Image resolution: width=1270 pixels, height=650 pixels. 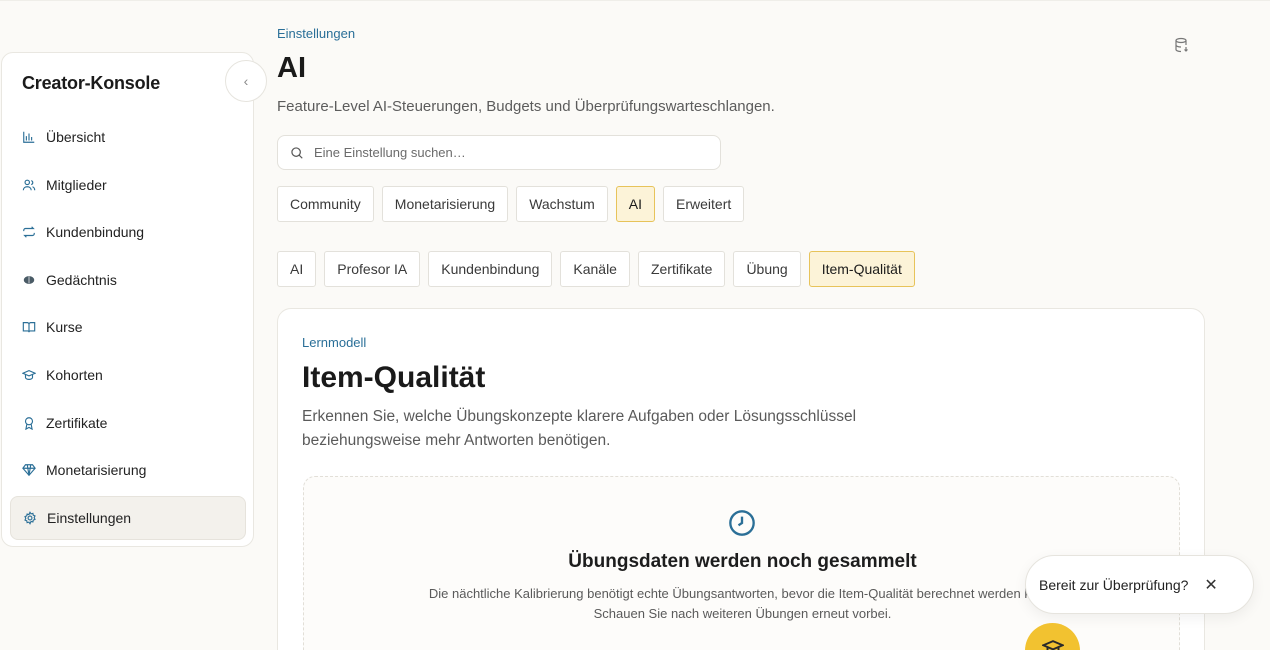 What do you see at coordinates (372, 269) in the screenshot?
I see `subtab-profesor-ia: Profesor IA` at bounding box center [372, 269].